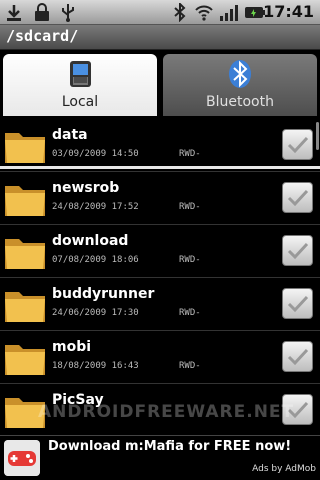 This screenshot has height=480, width=320. I want to click on ad-text: Download m:Mafia for FREE now!, so click(169, 446).